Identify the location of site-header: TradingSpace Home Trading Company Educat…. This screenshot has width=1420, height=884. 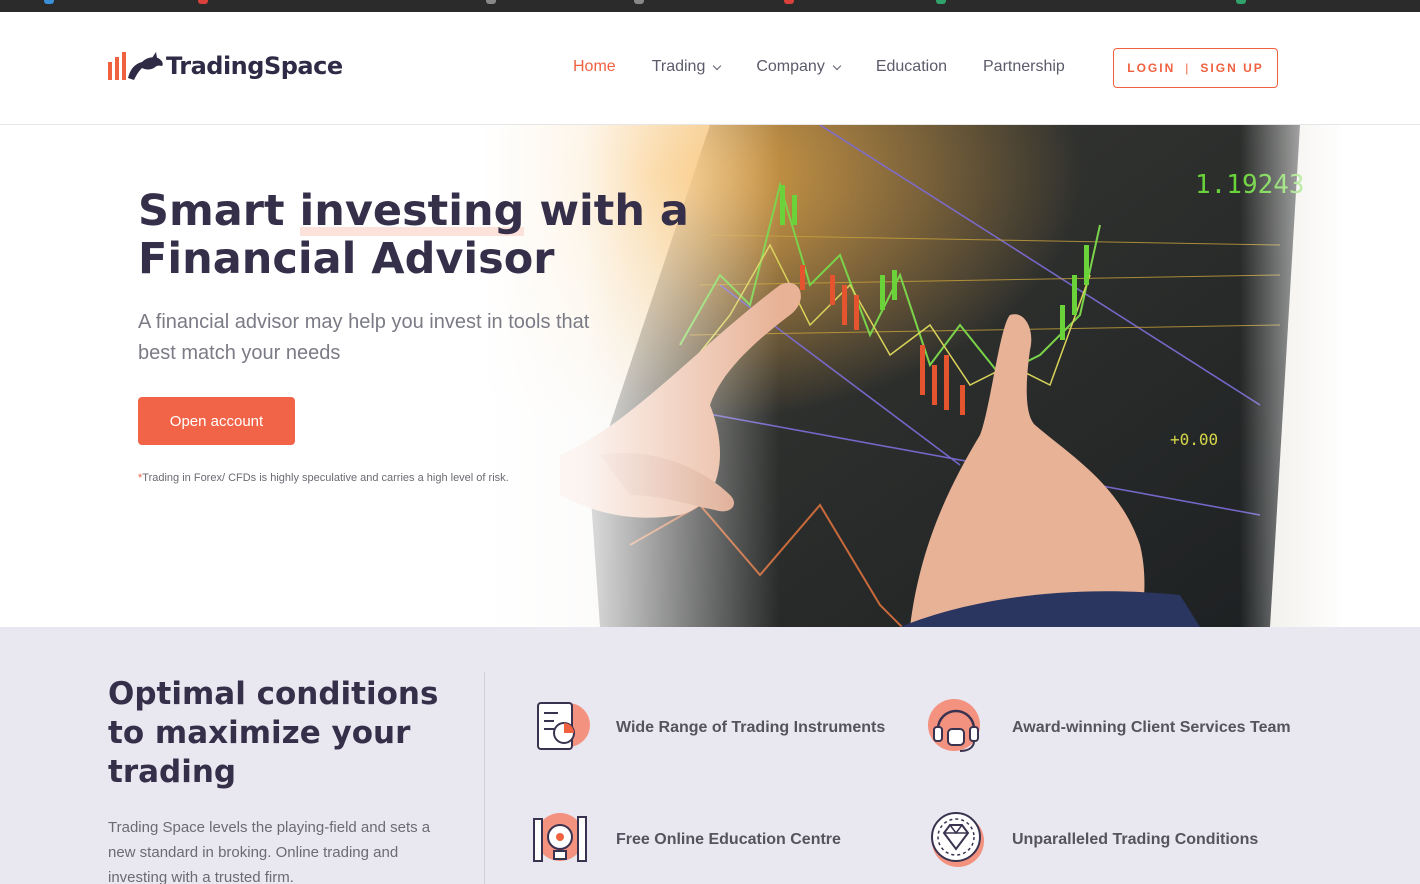
(710, 68).